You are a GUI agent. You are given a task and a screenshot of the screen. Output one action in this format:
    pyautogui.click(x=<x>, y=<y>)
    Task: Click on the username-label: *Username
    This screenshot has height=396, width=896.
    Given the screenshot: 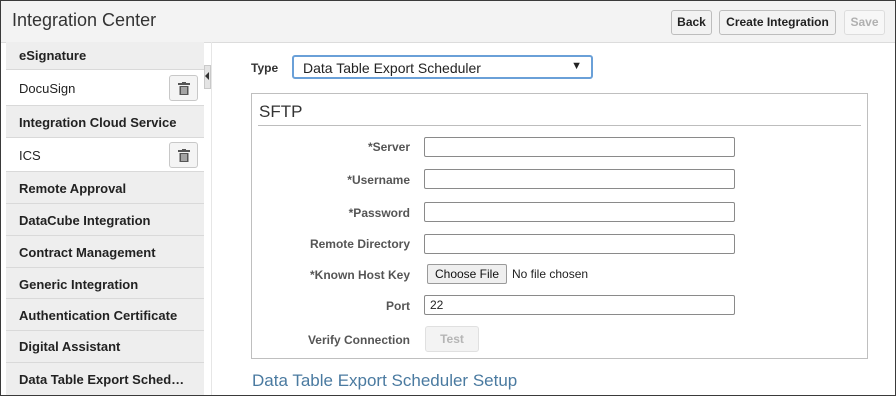 What is the action you would take?
    pyautogui.click(x=378, y=180)
    